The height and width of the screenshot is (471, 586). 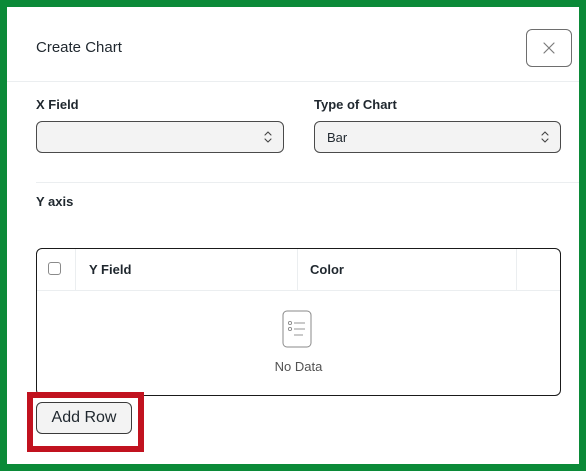 What do you see at coordinates (437, 137) in the screenshot?
I see `chart-type-select: Bar` at bounding box center [437, 137].